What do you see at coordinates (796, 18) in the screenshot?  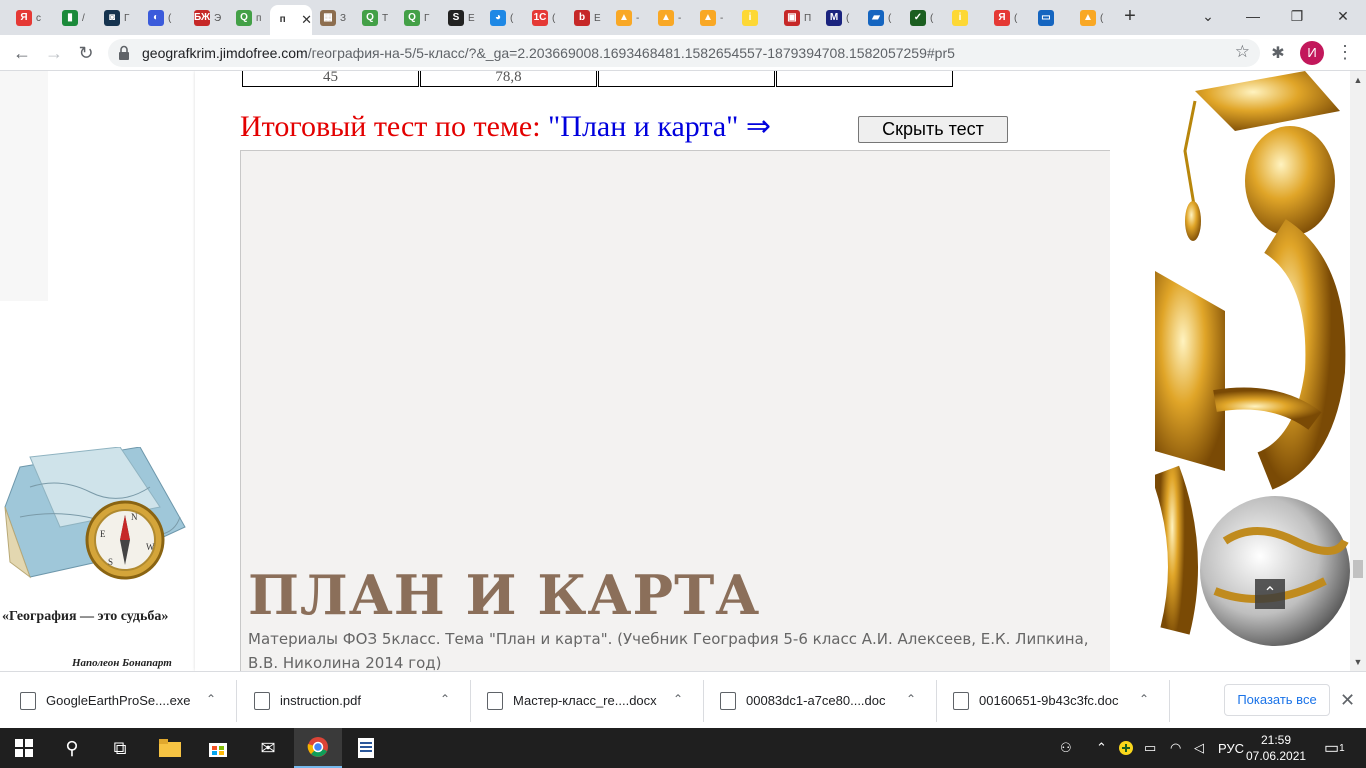 I see `browser-tab: ▣ П` at bounding box center [796, 18].